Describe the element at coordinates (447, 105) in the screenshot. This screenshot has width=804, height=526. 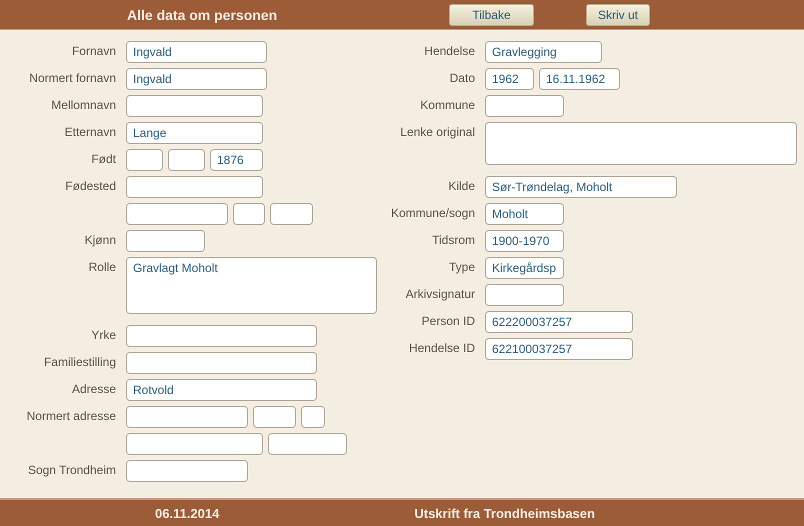
I see `field-label: Kommune` at that location.